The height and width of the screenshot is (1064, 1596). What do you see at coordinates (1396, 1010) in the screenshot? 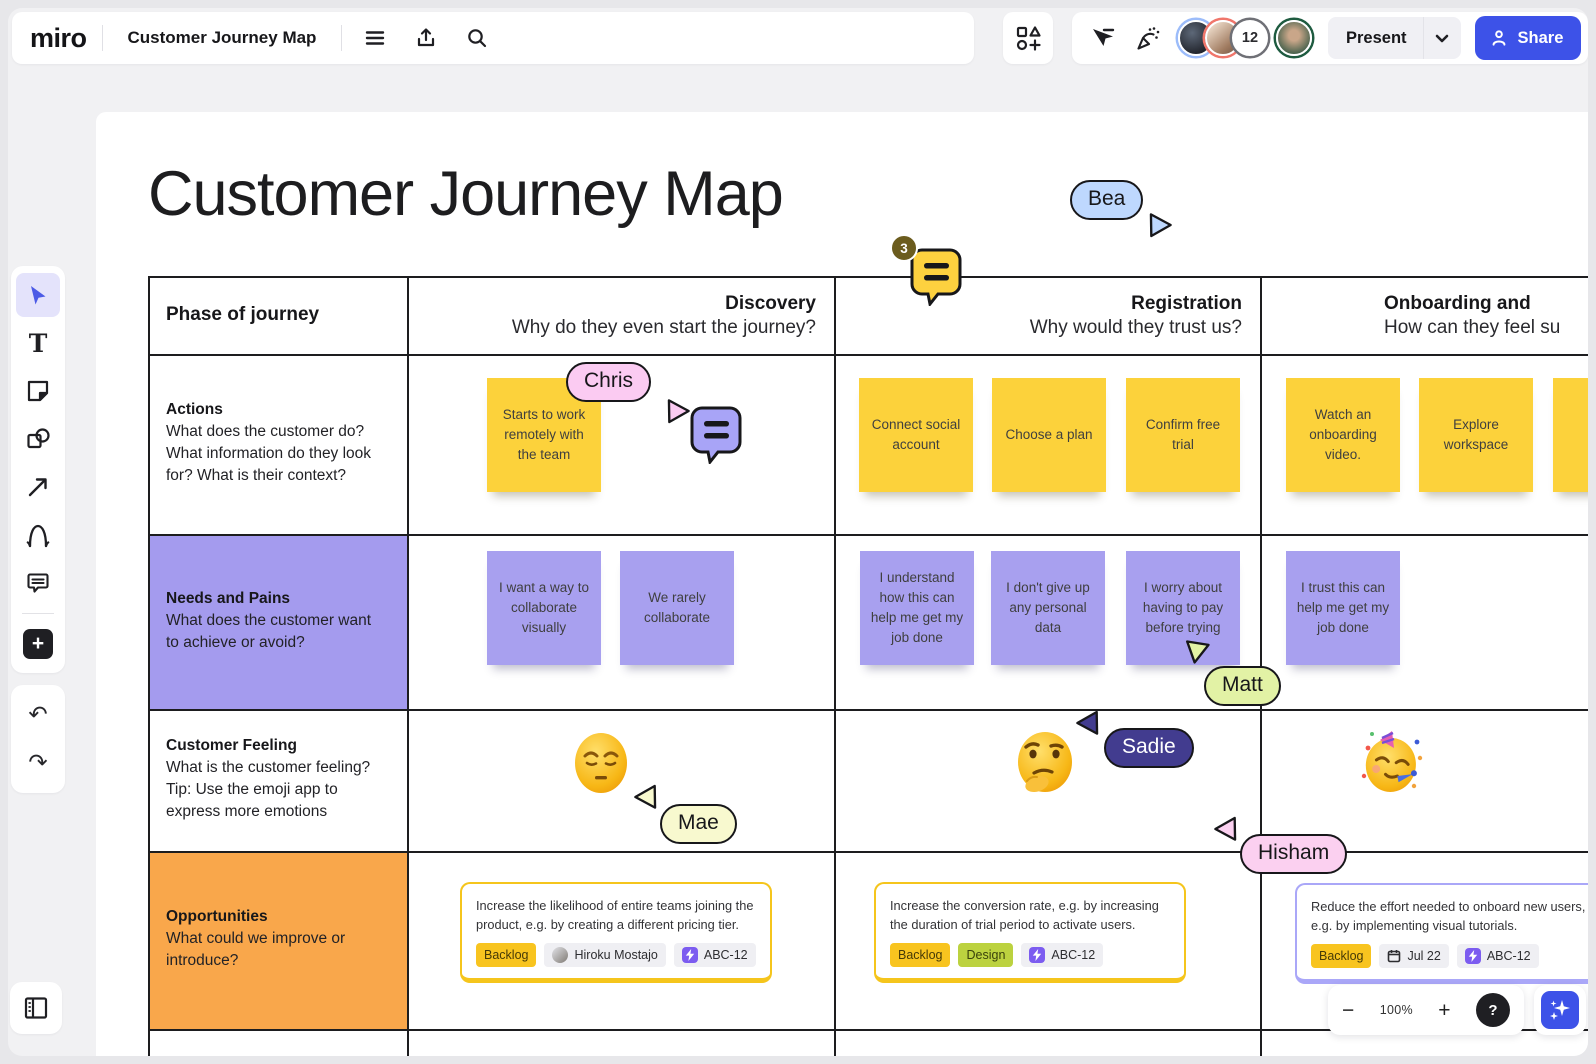
I see `zoom-level: 100%` at bounding box center [1396, 1010].